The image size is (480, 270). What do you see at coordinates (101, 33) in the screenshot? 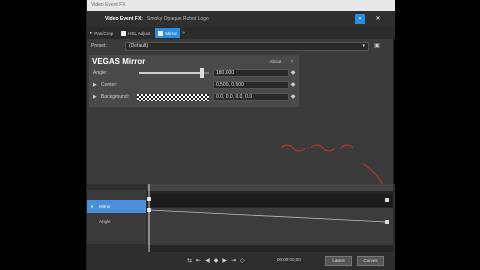
I see `chain-item-pan-crop: ▸ Pan/Crop` at bounding box center [101, 33].